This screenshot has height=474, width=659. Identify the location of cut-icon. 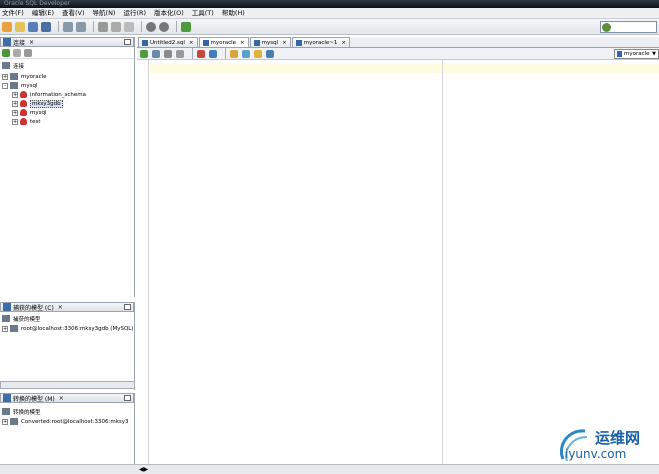
(103, 26).